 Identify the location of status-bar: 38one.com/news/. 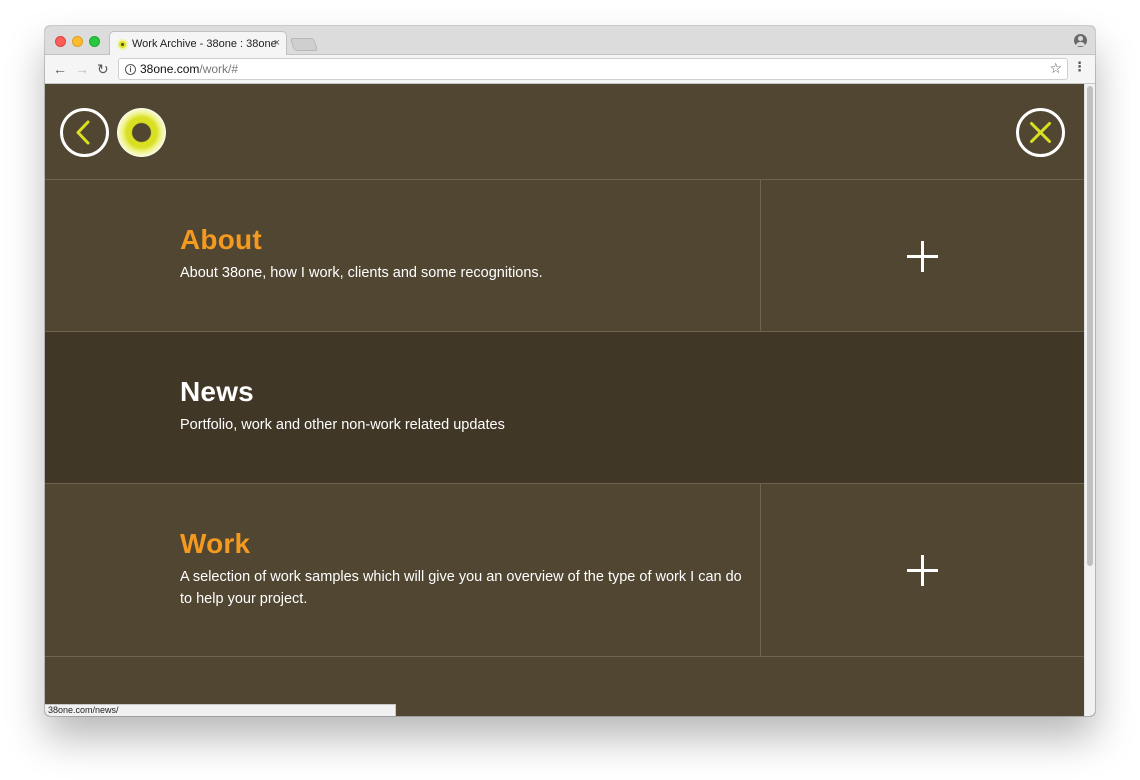
(220, 710).